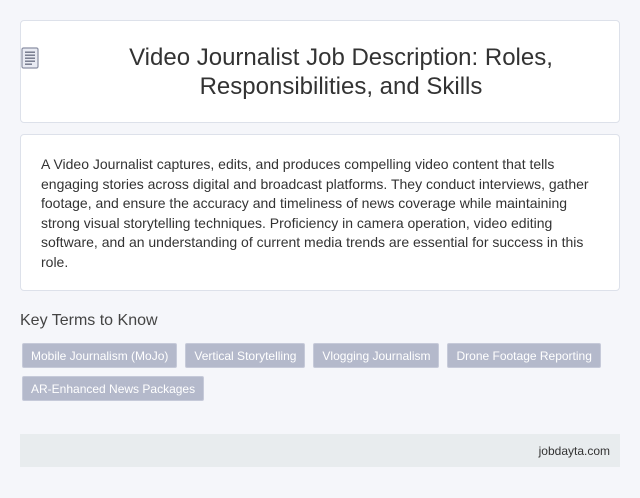 This screenshot has height=498, width=640. I want to click on footer-site-link: jobdayta.com, so click(574, 451).